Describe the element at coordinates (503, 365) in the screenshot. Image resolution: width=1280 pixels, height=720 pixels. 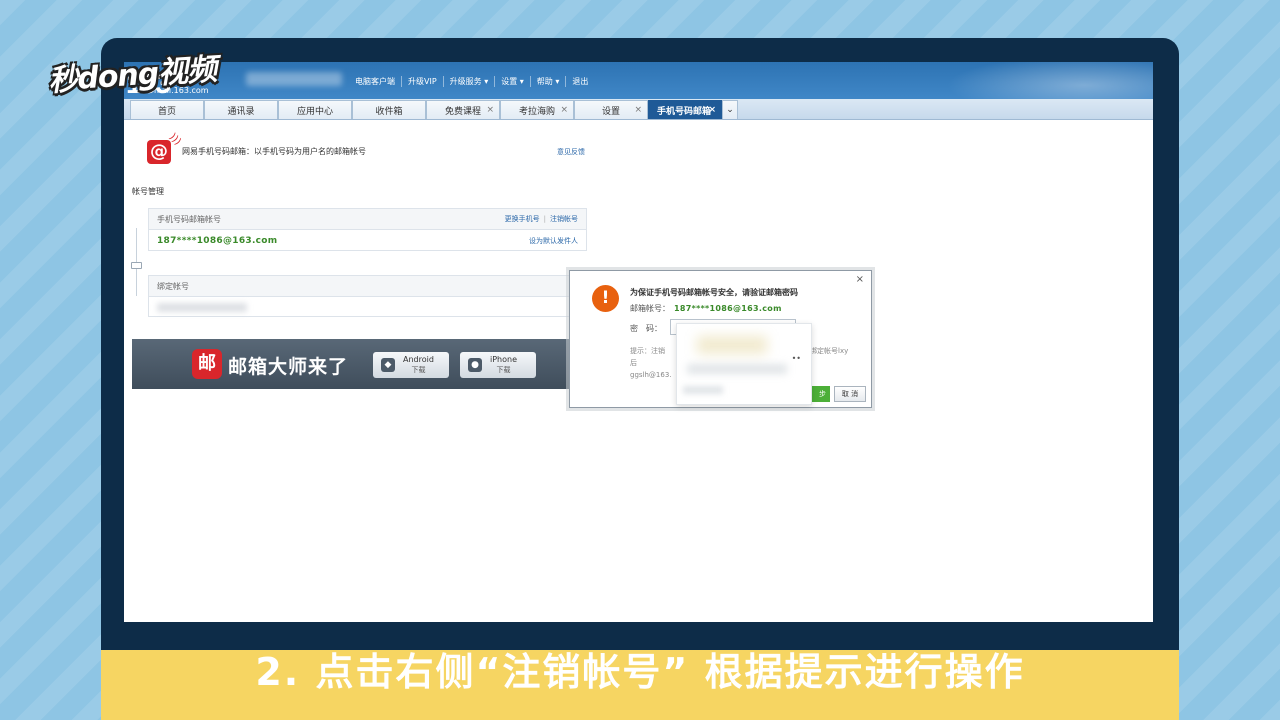
I see `download-text: iPhone 下载` at that location.